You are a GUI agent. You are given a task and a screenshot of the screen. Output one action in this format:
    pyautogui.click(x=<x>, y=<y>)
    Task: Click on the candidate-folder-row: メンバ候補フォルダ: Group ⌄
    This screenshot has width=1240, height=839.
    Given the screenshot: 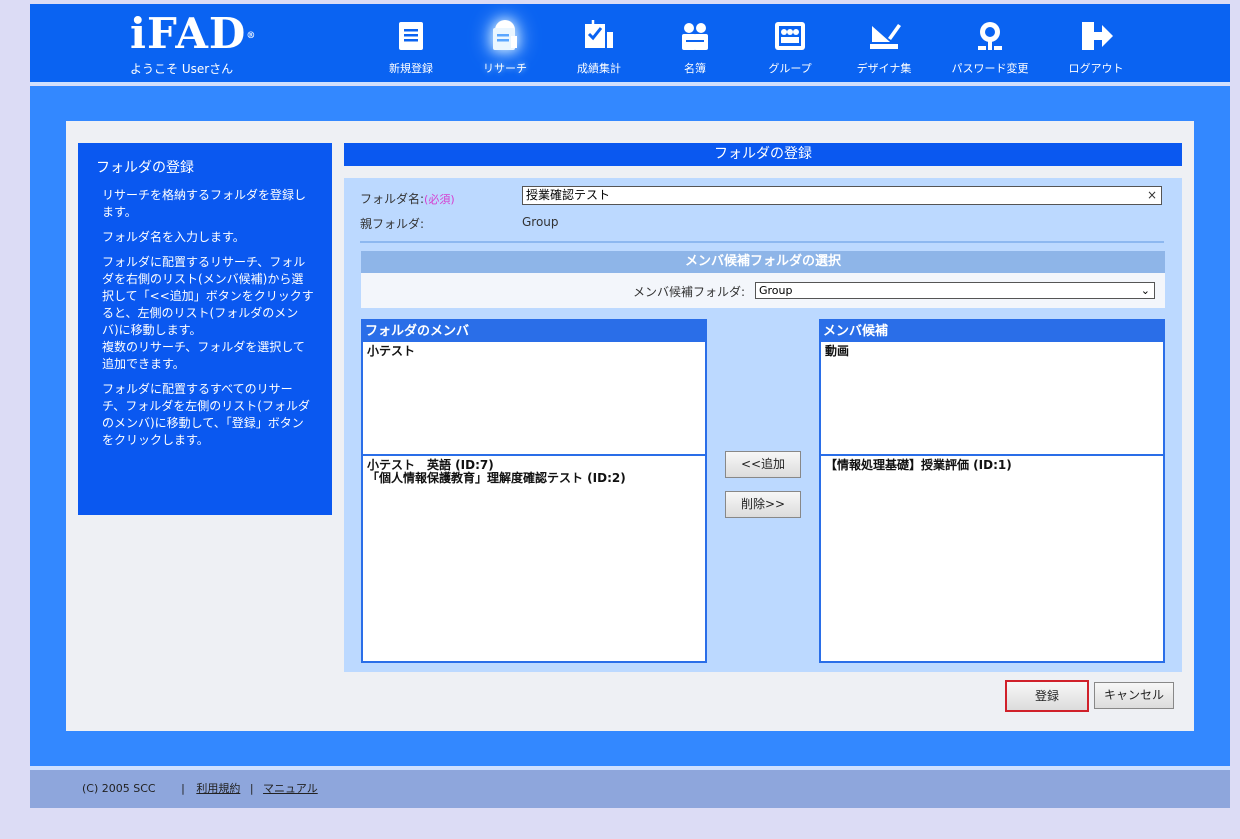 What is the action you would take?
    pyautogui.click(x=763, y=290)
    